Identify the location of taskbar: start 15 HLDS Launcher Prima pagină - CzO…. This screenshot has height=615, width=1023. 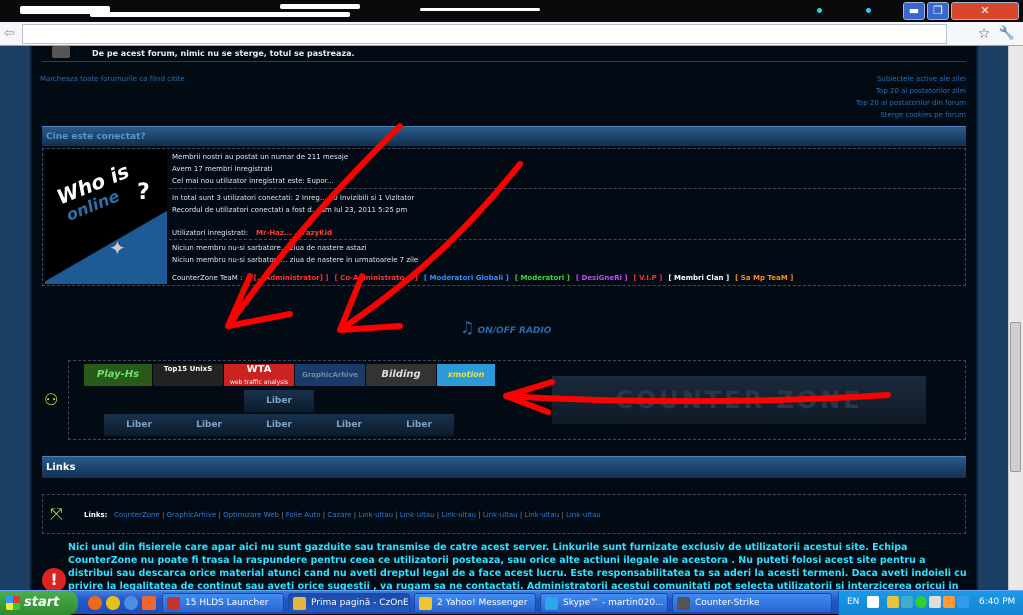
(511, 602).